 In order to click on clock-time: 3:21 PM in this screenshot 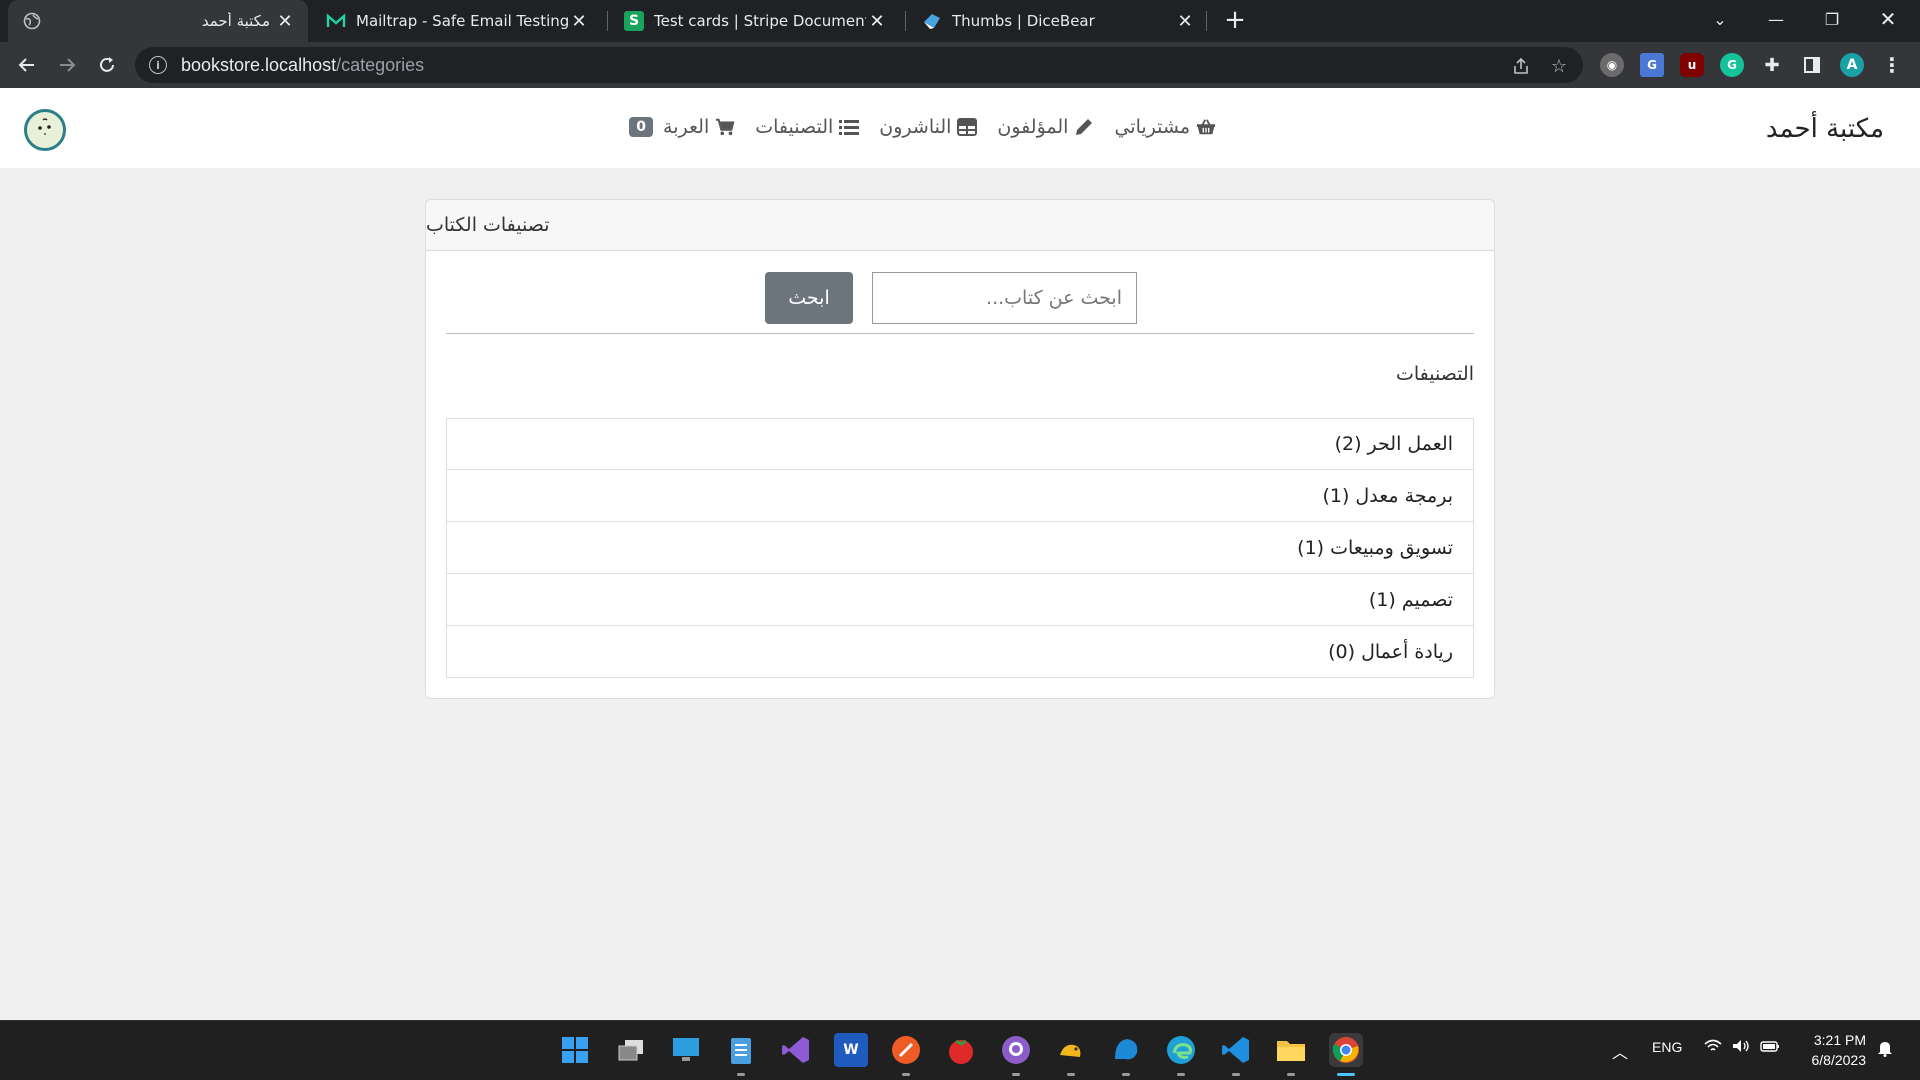, I will do `click(1839, 1040)`.